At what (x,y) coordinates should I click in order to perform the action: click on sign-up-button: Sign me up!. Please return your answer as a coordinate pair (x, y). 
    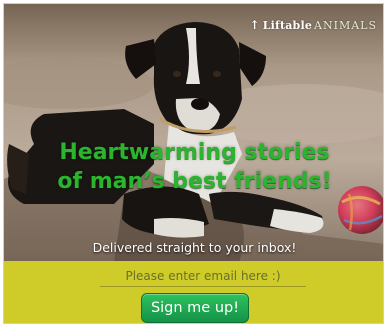
    Looking at the image, I should click on (195, 308).